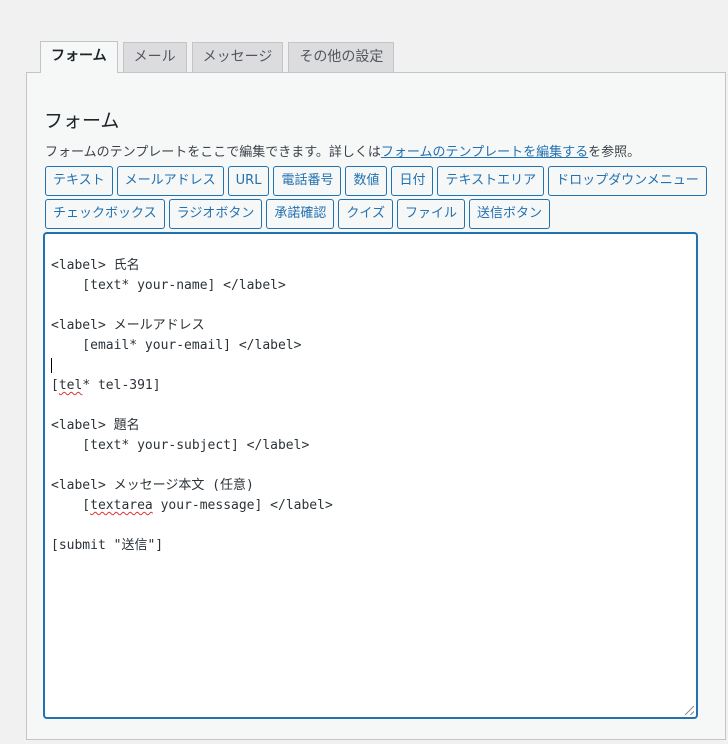  I want to click on tab-mail: メール, so click(154, 57).